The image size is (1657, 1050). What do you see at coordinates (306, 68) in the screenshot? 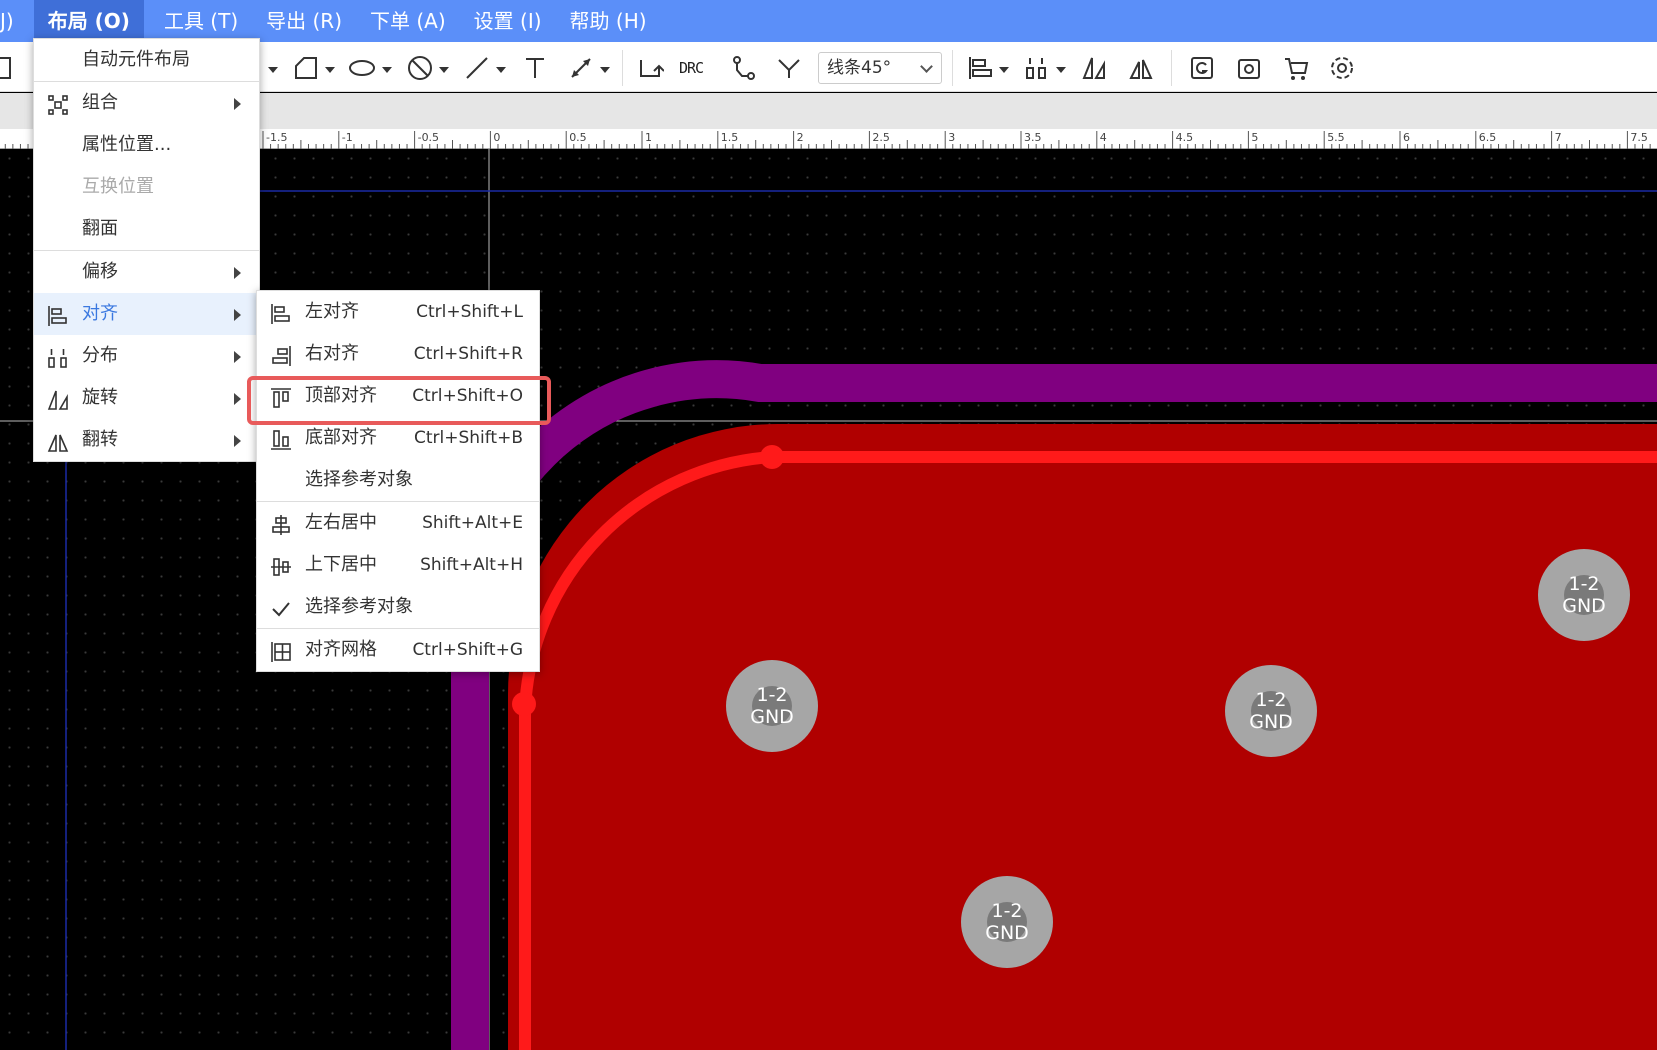
I see `polygon-tool-icon` at bounding box center [306, 68].